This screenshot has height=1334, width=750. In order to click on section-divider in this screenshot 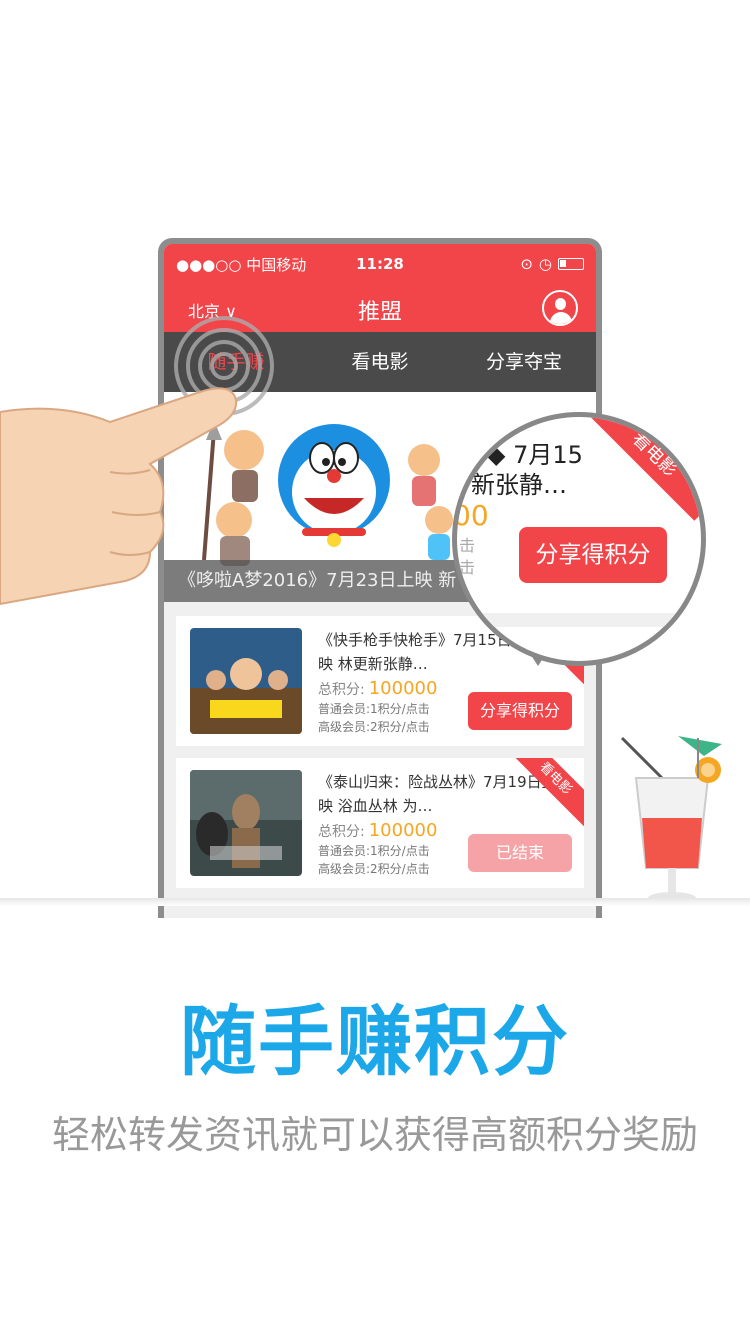, I will do `click(375, 902)`.